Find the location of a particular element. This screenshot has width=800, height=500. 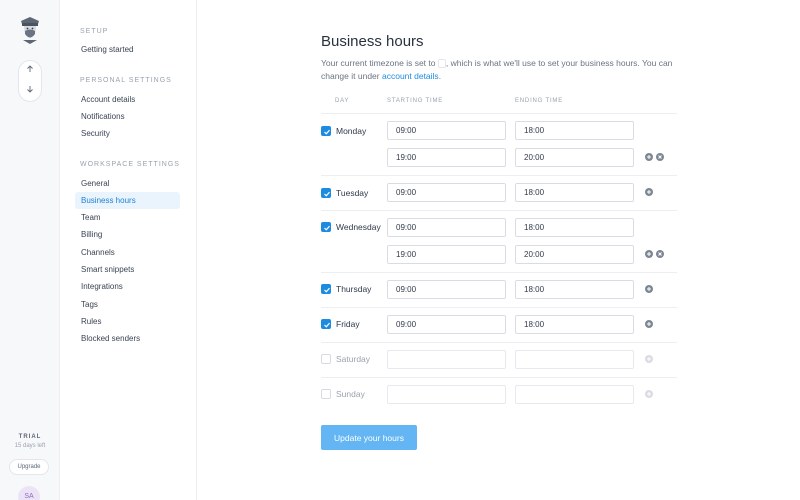

nav-item-integrations: Integrations is located at coordinates (127, 286).